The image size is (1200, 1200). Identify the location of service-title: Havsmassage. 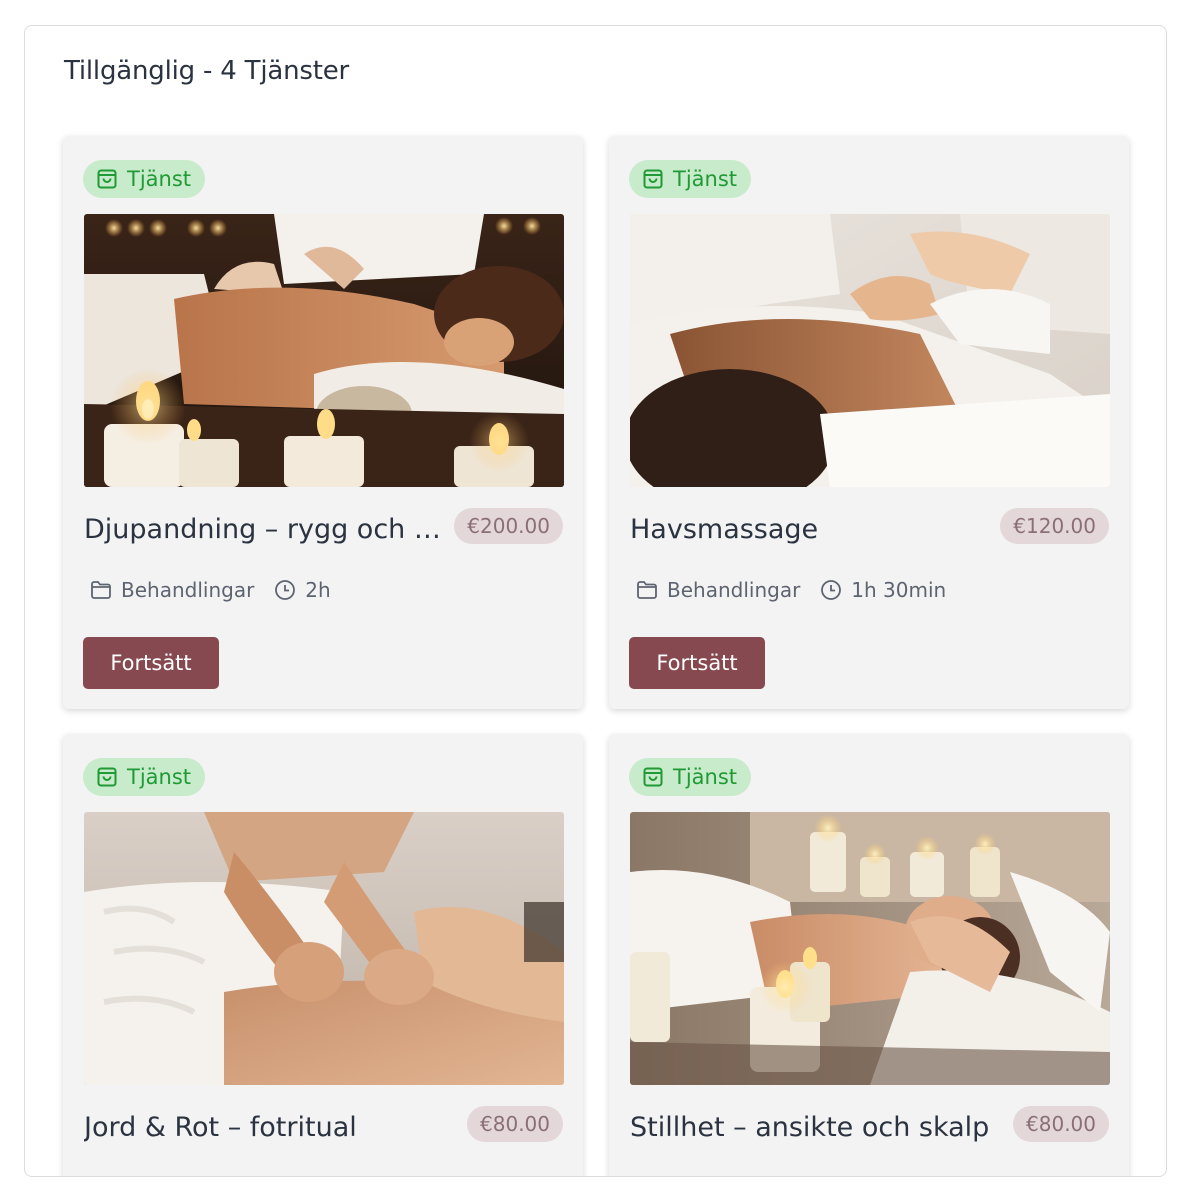
(815, 529).